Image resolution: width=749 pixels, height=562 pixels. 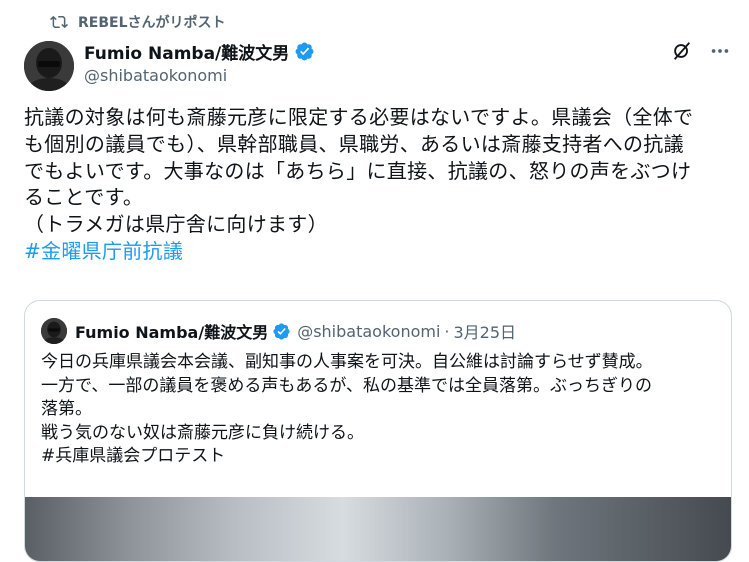 I want to click on tweet-line: 抗議の対象は何も斎藤元彦に限定する必要はないですよ。県議会（全体で, so click(x=359, y=117).